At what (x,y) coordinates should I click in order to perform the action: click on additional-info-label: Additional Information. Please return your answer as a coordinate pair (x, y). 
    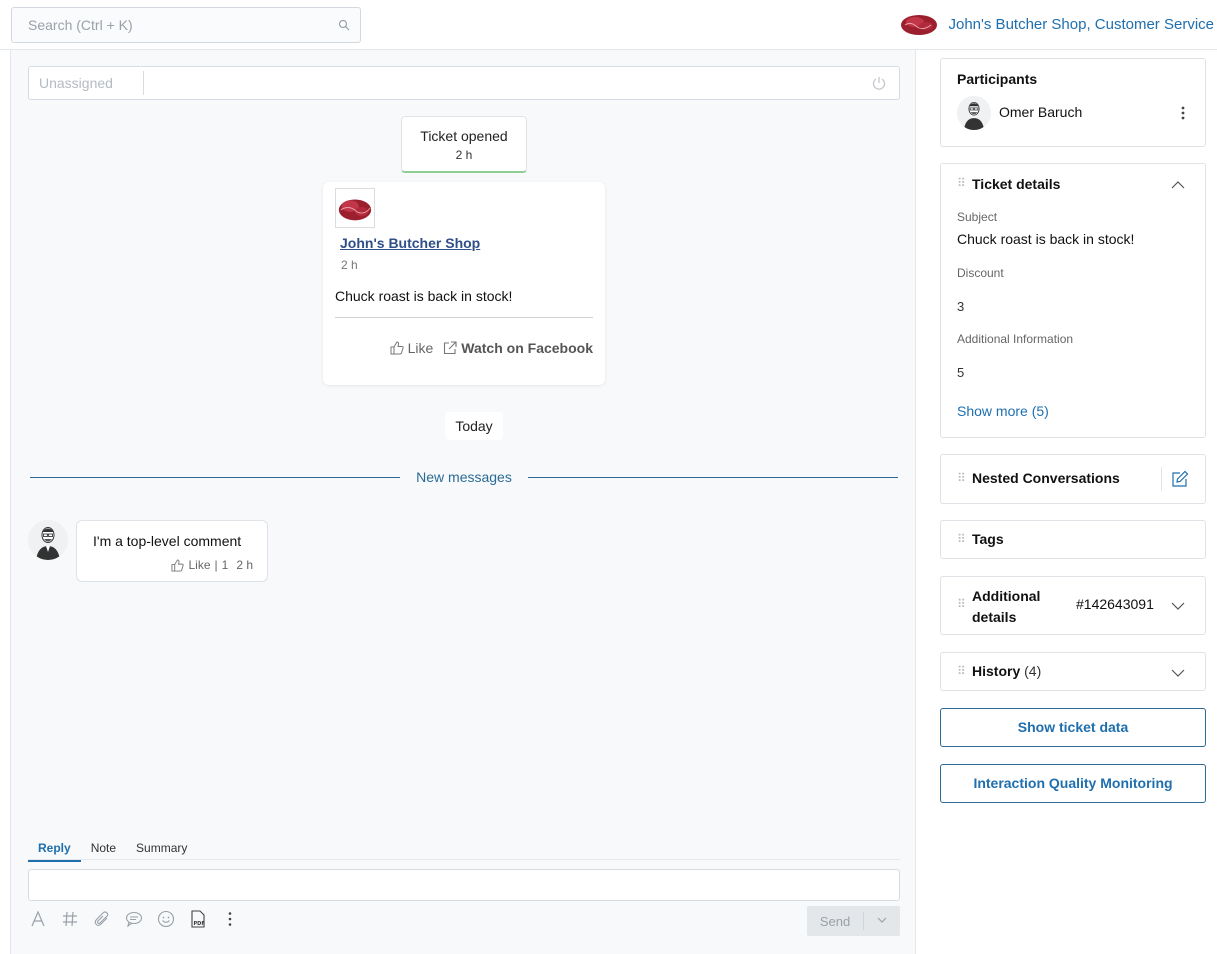
    Looking at the image, I should click on (1015, 339).